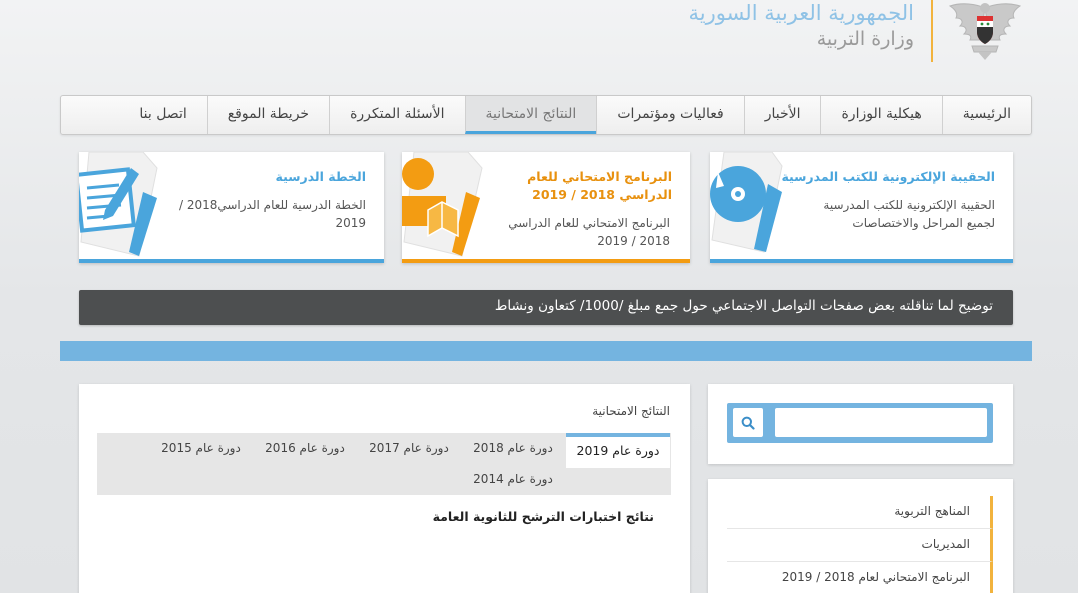  I want to click on nav-item-sitemap: خريطة الموقع, so click(267, 115).